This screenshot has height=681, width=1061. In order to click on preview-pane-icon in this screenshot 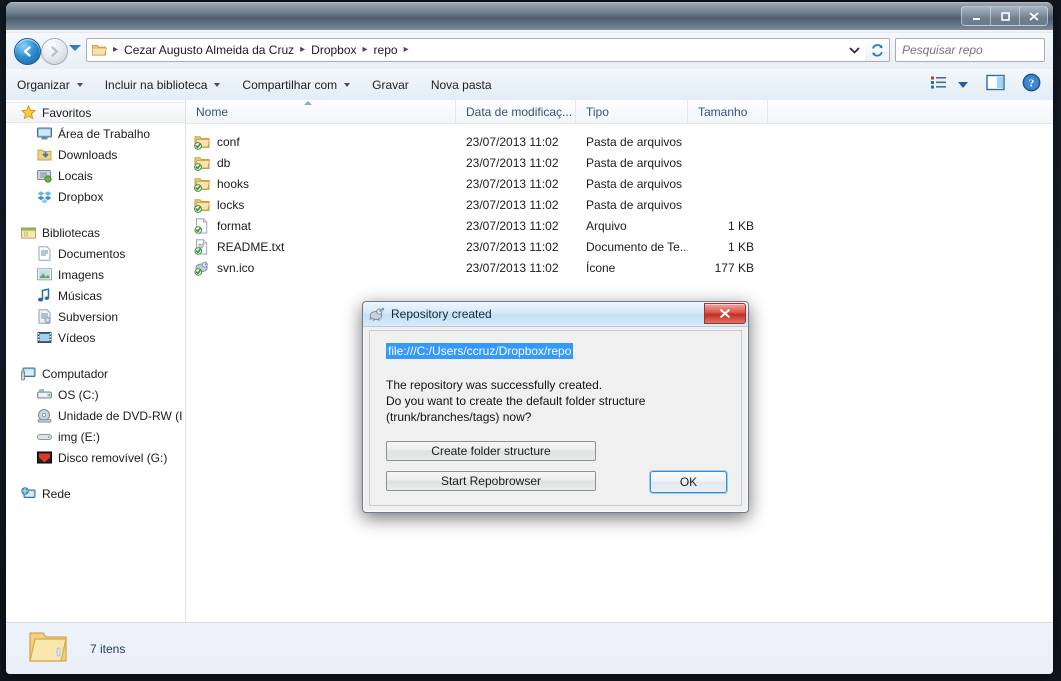, I will do `click(996, 85)`.